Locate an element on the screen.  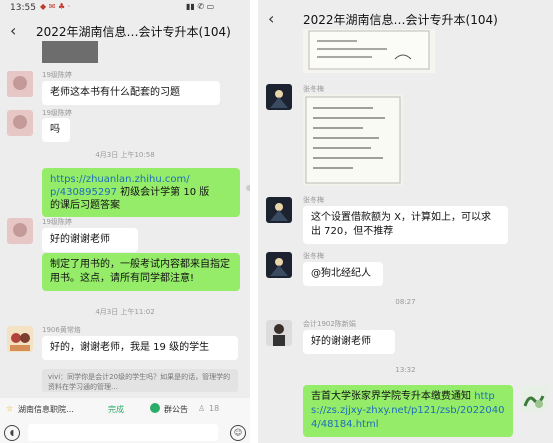
sender-name: 1906黄常烙 is located at coordinates (61, 330).